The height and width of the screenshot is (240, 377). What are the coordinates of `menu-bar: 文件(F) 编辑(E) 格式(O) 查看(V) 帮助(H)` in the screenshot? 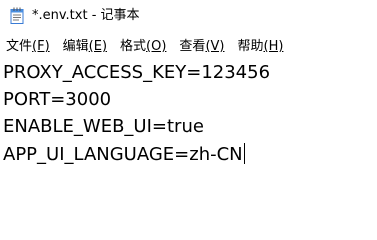 It's located at (188, 47).